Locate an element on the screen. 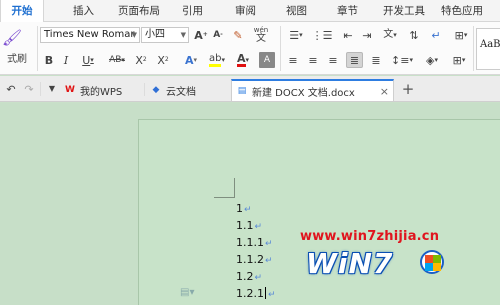 This screenshot has width=500, height=305. shrink-font-icon: A- is located at coordinates (218, 35).